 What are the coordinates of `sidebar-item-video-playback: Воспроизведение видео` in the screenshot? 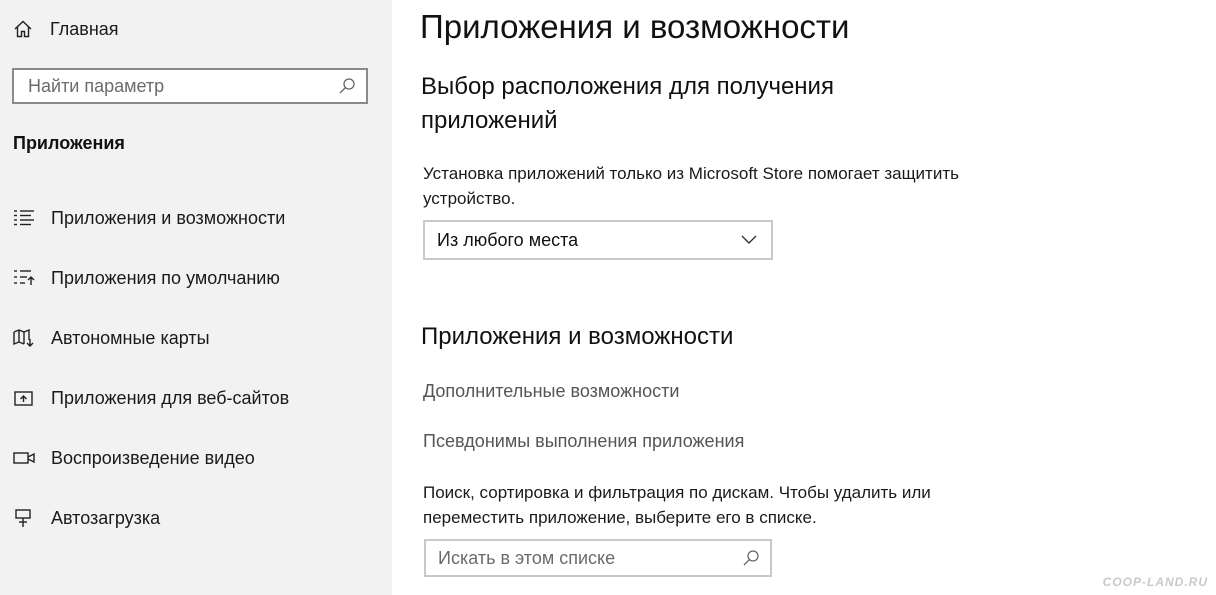 It's located at (196, 458).